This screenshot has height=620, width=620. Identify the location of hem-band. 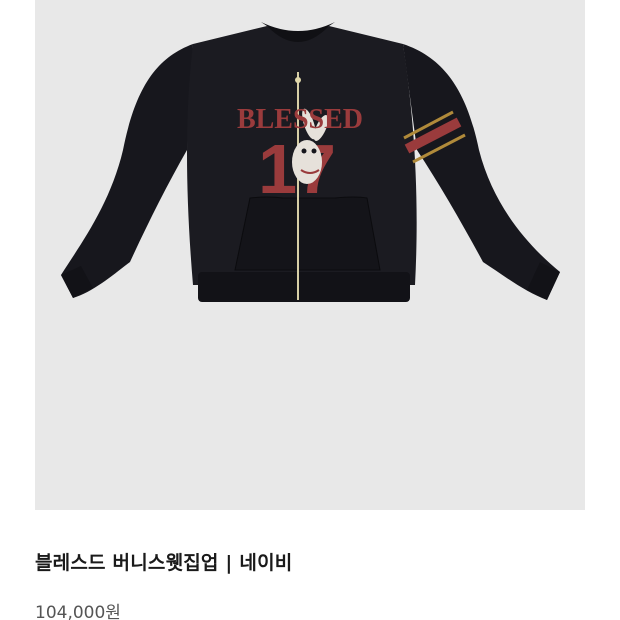
(304, 287).